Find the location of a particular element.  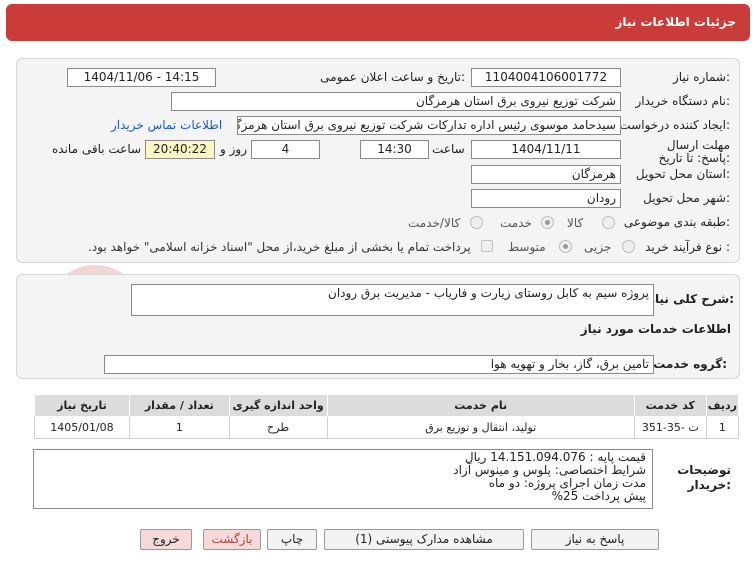

process-type-label: نوع فرآیند خرید : is located at coordinates (687, 247).